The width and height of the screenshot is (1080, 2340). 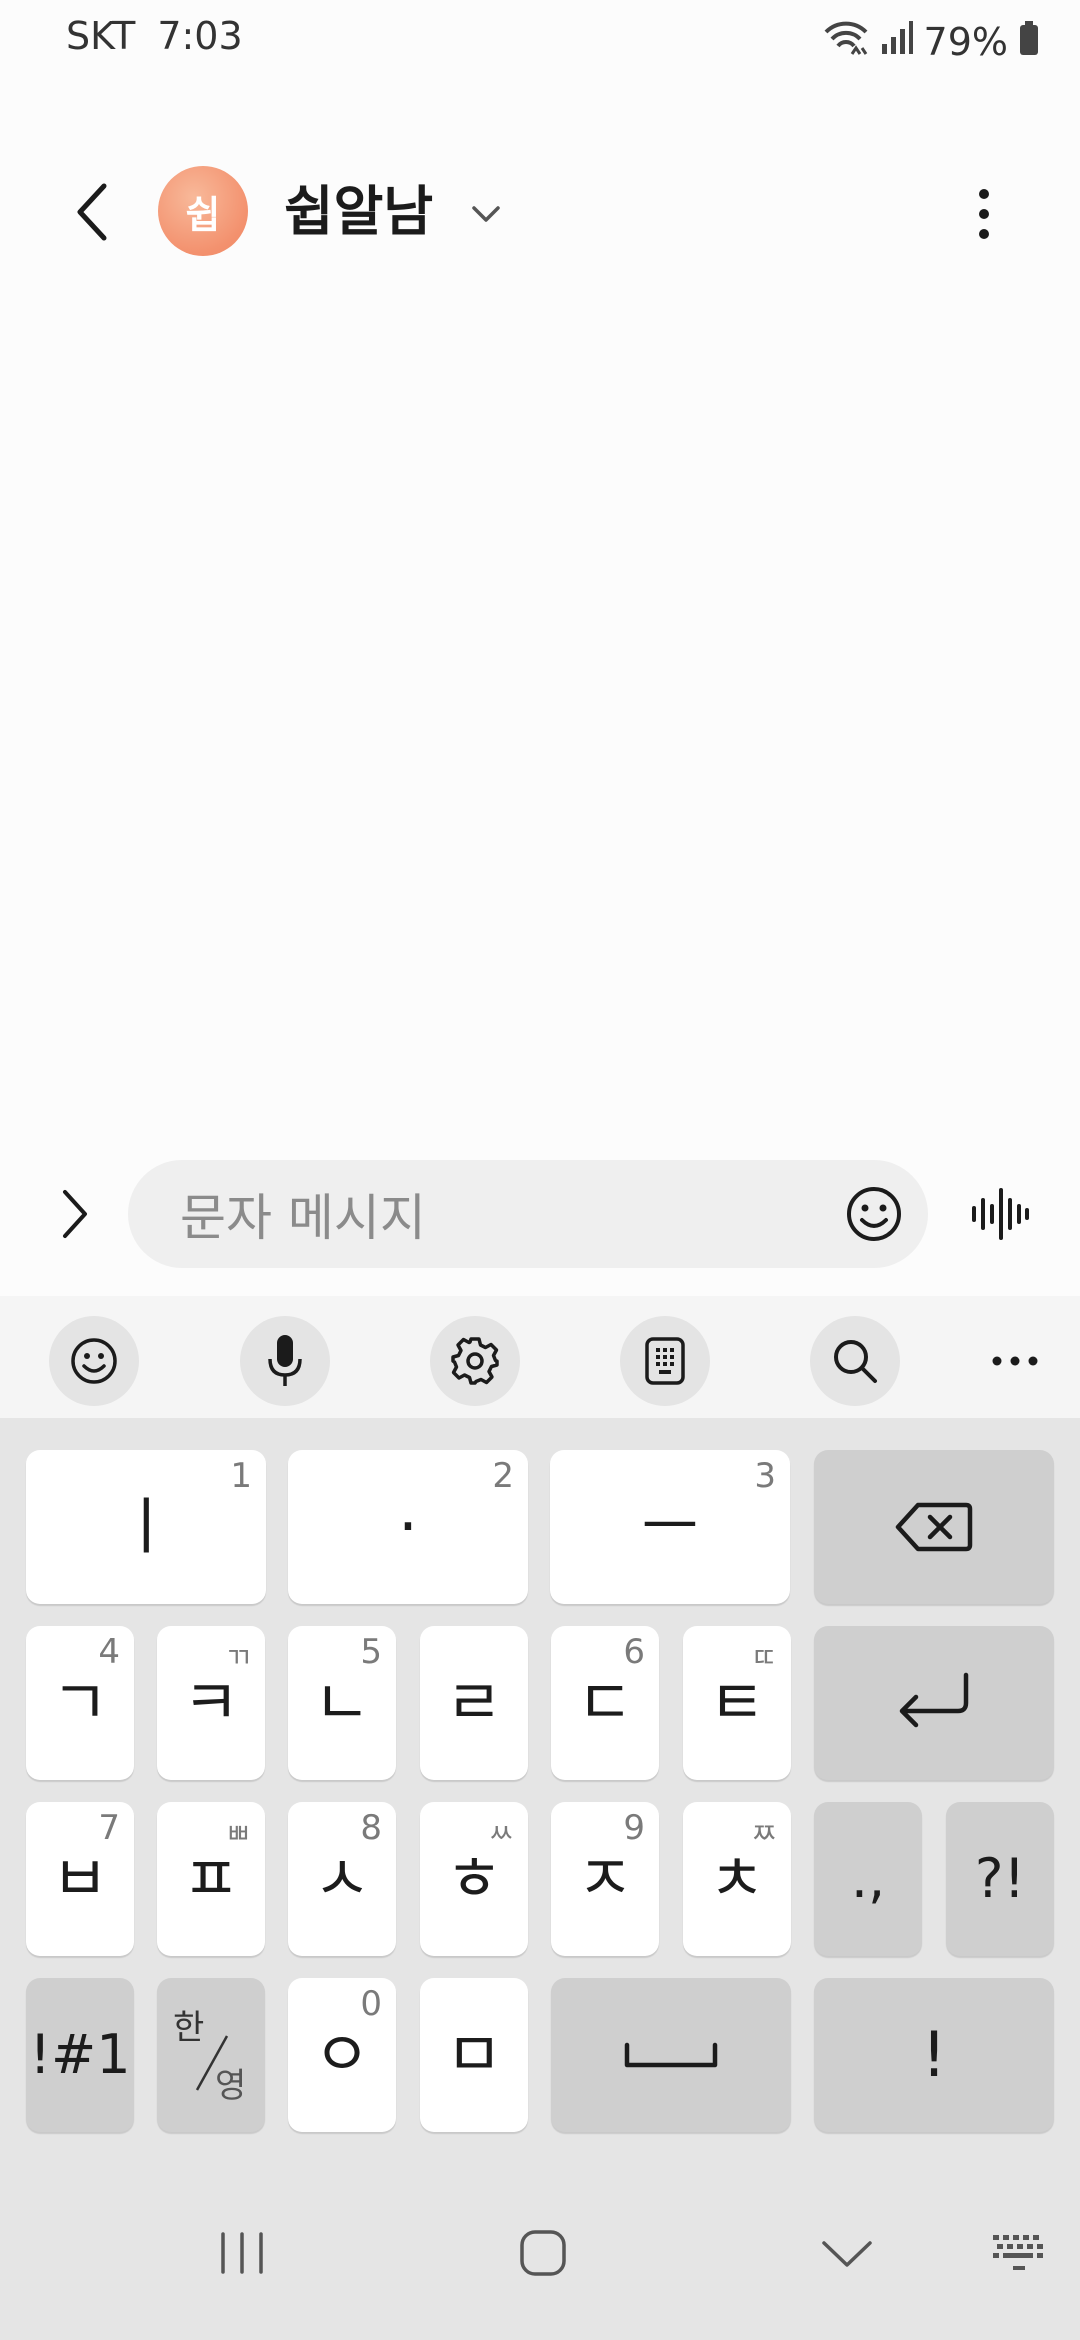 I want to click on key-i: ㅣ 1, so click(x=146, y=1527).